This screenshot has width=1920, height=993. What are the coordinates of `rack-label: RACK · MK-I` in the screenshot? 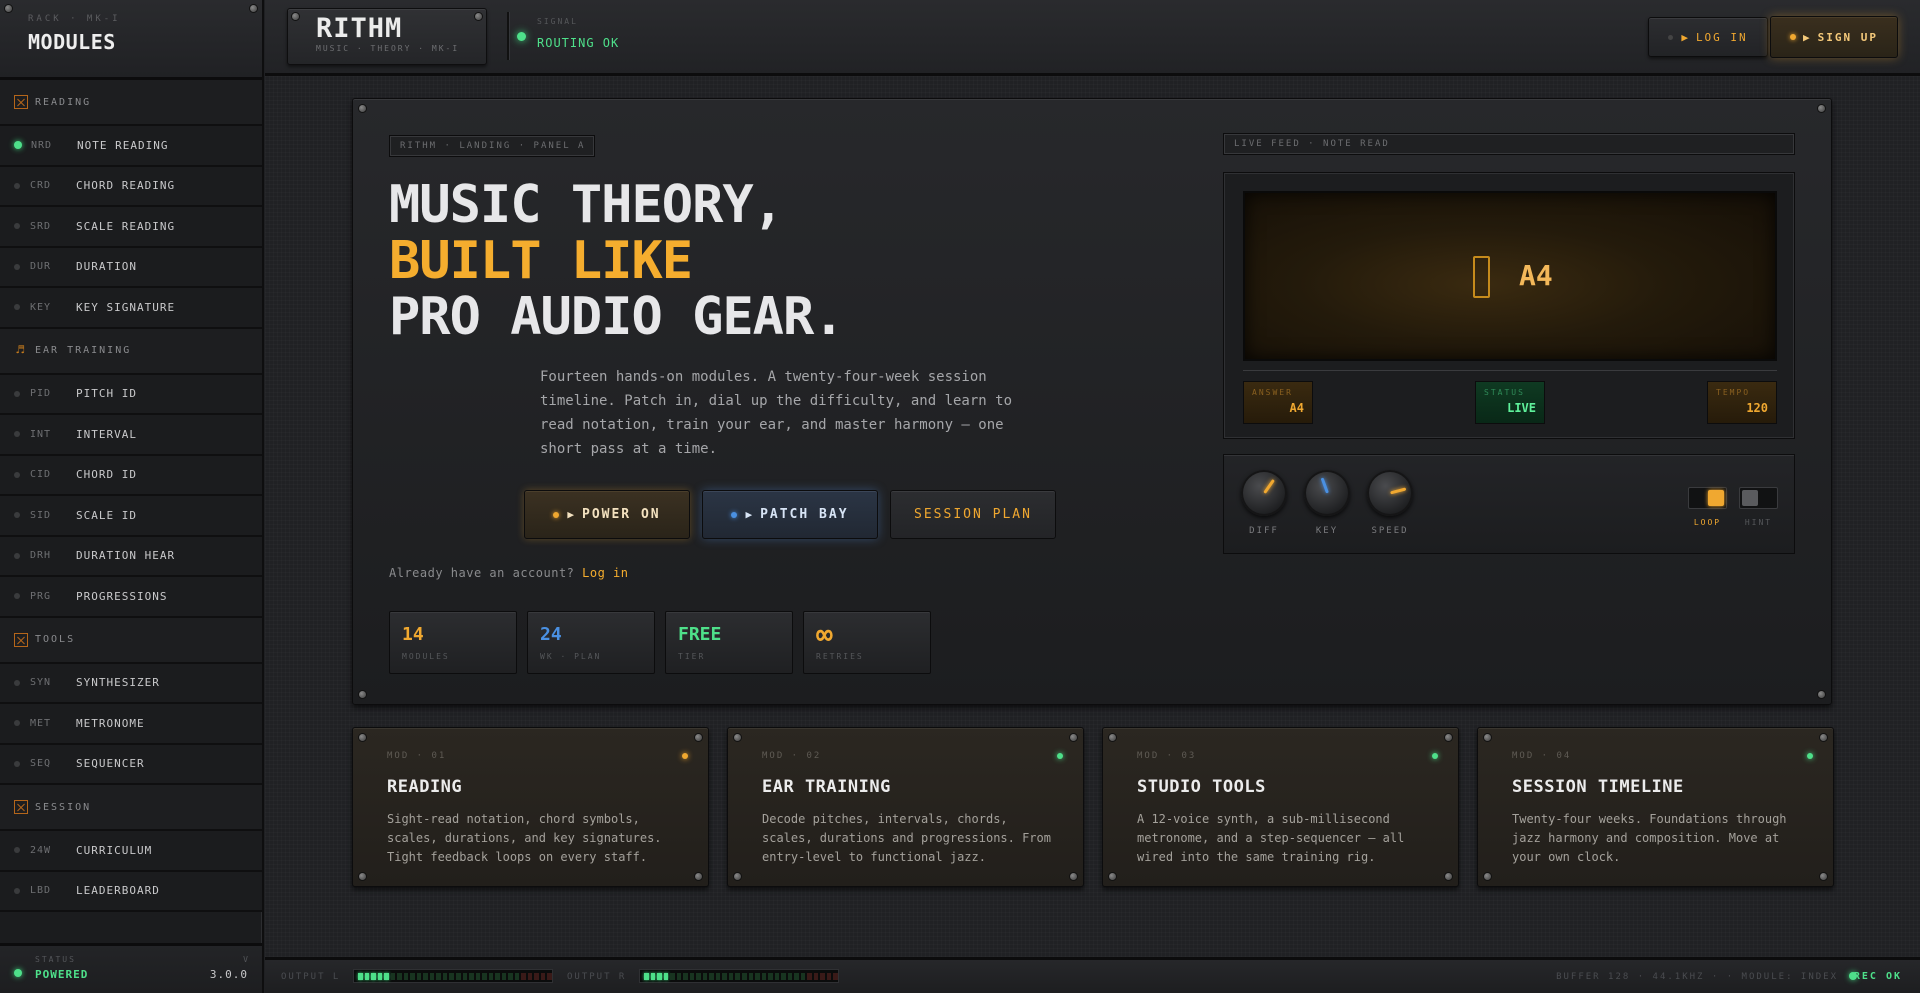 It's located at (74, 19).